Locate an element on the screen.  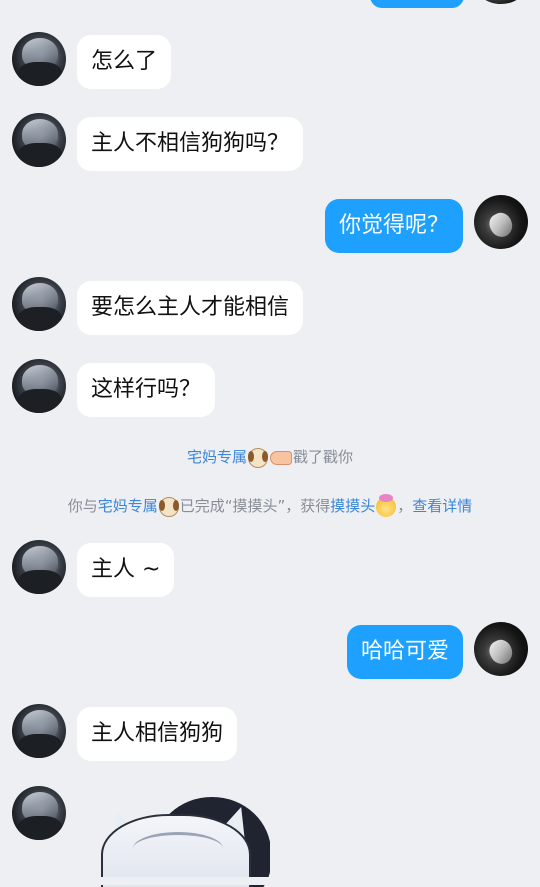
message-text: 主人不相信狗狗吗？ is located at coordinates (190, 143).